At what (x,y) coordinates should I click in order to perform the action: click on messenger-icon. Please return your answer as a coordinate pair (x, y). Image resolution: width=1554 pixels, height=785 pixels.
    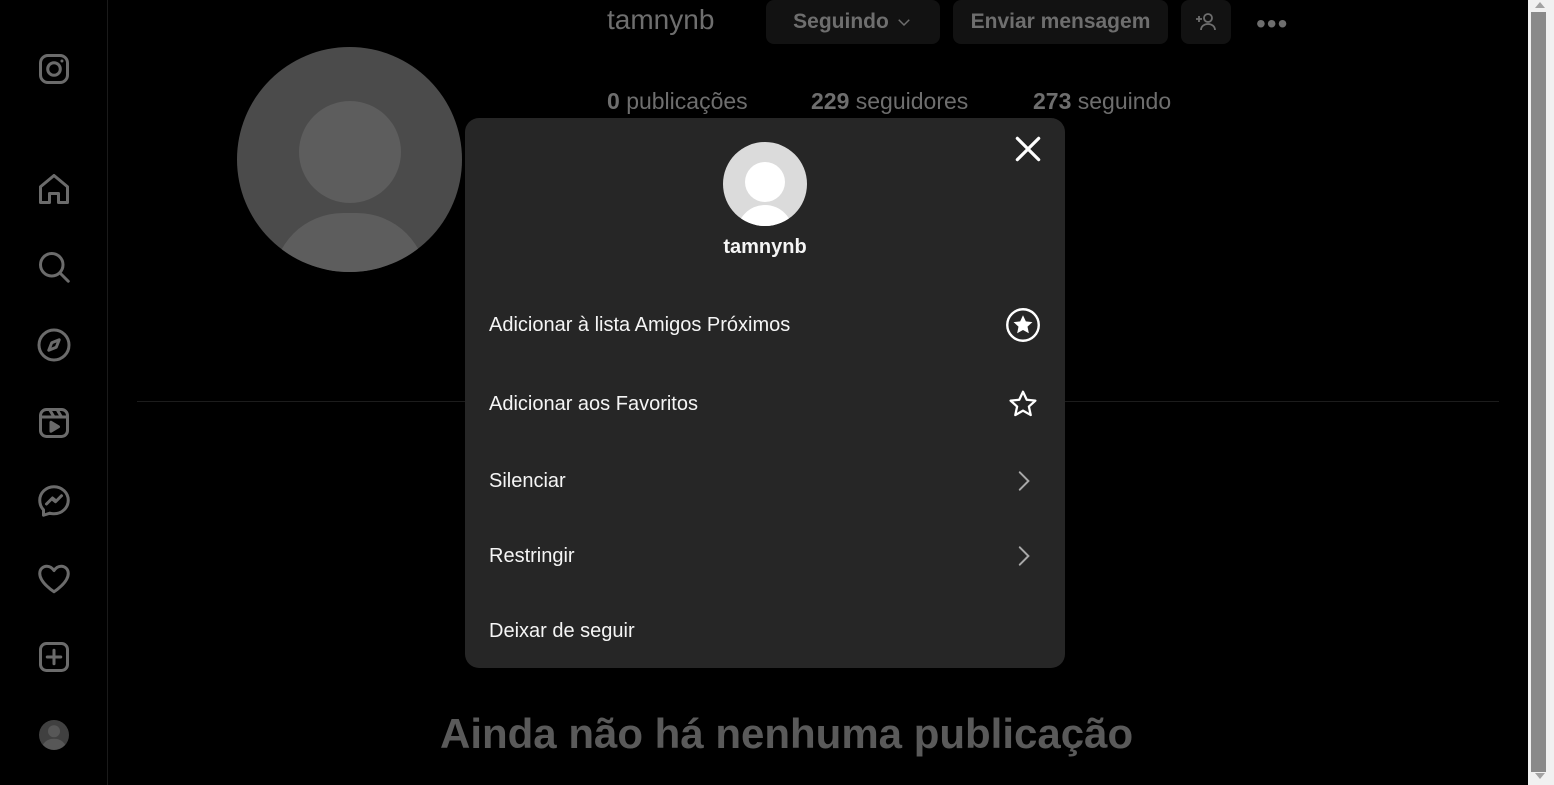
    Looking at the image, I should click on (54, 501).